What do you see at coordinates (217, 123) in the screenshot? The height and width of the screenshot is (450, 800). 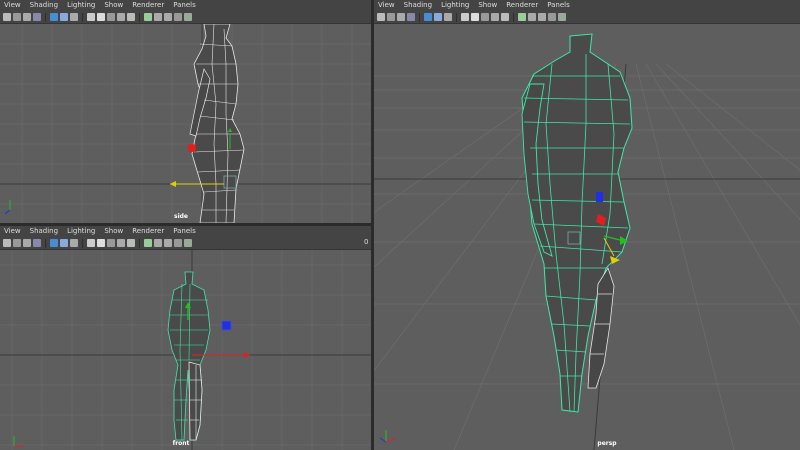 I see `side-body-mesh` at bounding box center [217, 123].